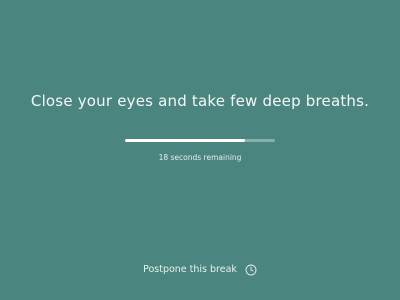  Describe the element at coordinates (185, 140) in the screenshot. I see `break-progress-fill` at that location.